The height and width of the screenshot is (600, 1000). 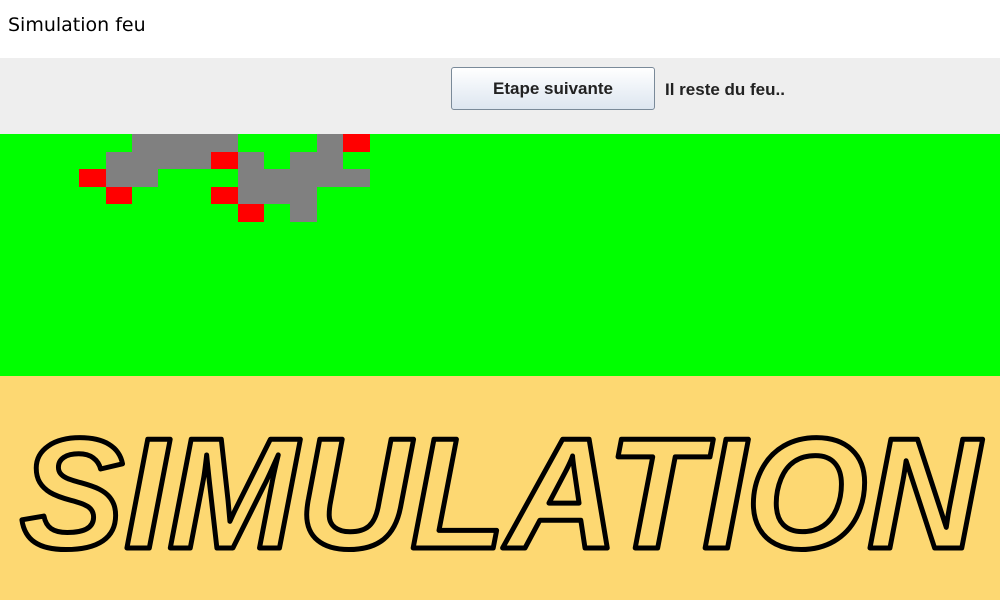 I want to click on status-text: Il reste du feu.., so click(x=725, y=89).